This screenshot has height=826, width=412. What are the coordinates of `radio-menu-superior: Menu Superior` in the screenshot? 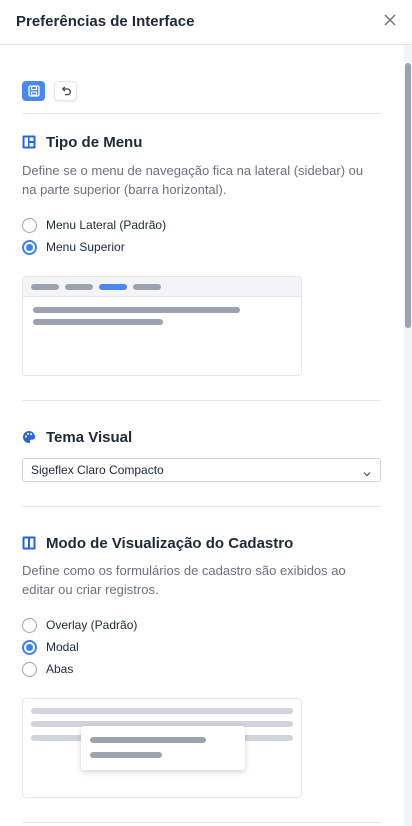 It's located at (73, 247).